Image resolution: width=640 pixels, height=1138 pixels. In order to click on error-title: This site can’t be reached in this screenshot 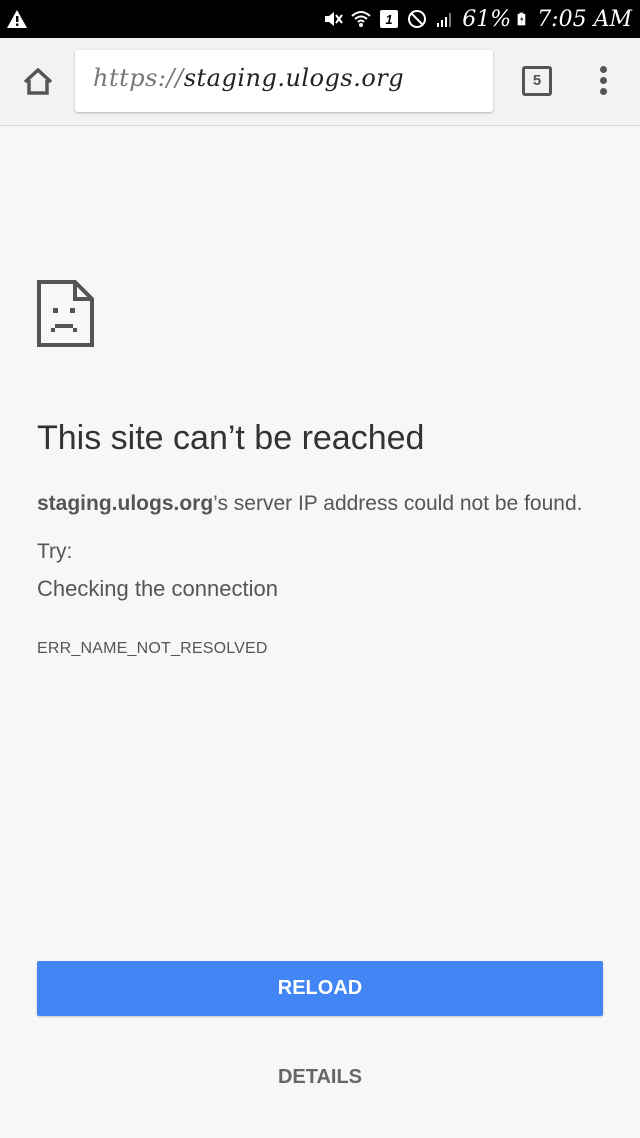, I will do `click(231, 438)`.